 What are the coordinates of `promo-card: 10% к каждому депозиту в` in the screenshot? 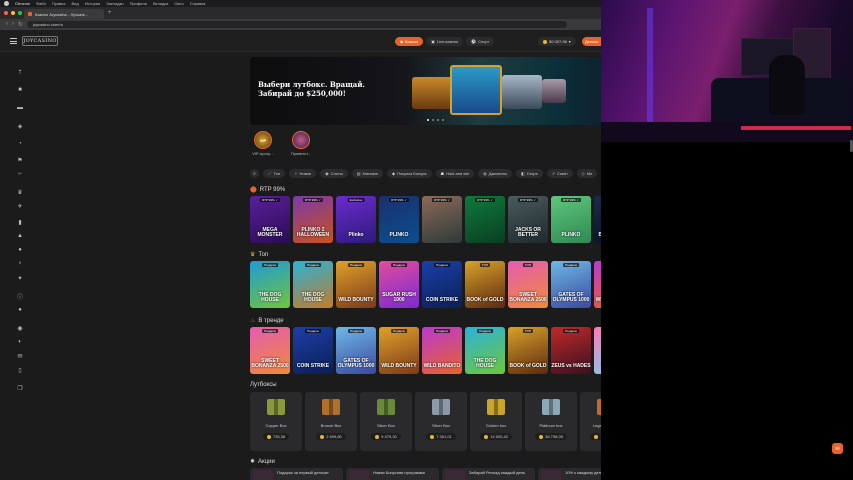 It's located at (569, 474).